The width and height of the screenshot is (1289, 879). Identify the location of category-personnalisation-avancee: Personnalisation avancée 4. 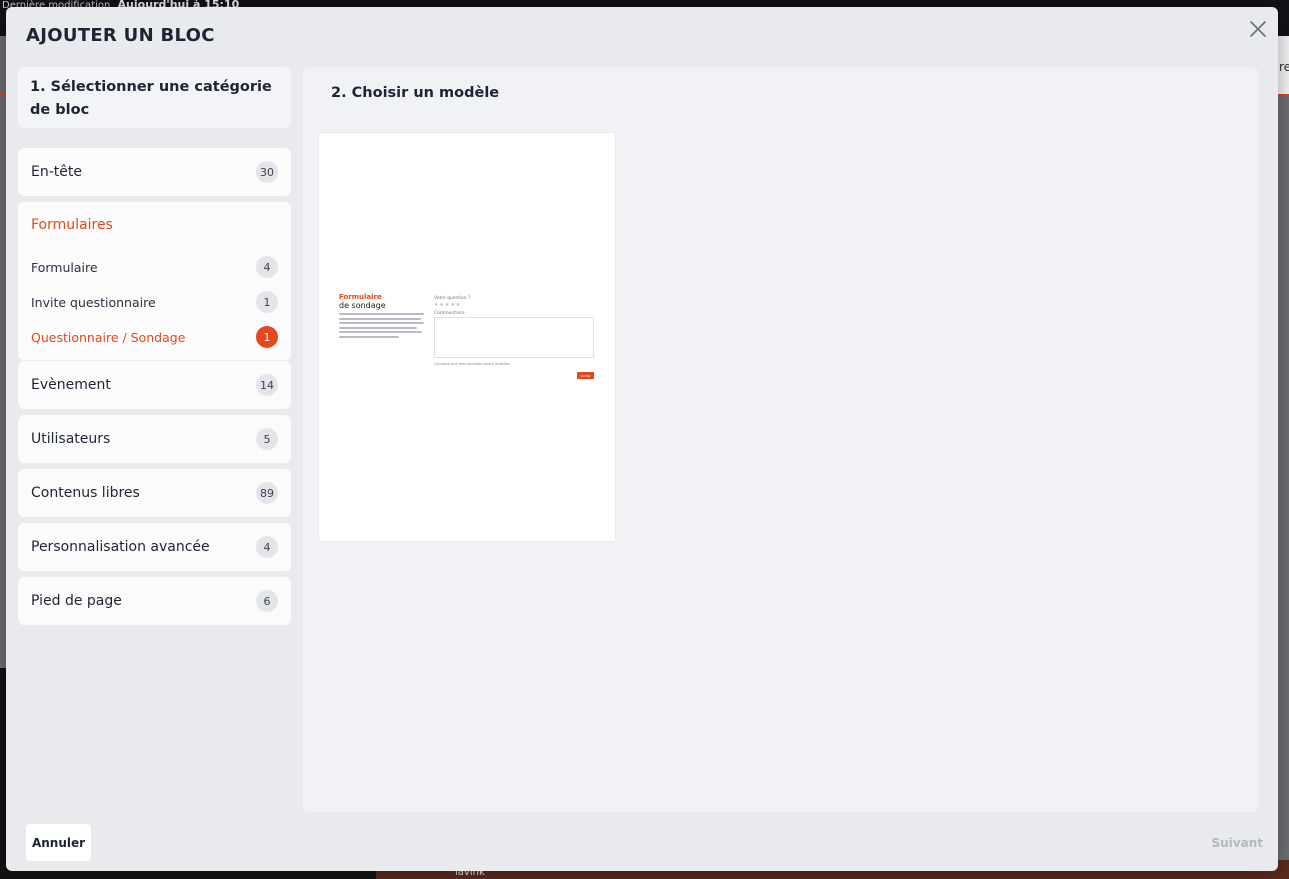
(154, 547).